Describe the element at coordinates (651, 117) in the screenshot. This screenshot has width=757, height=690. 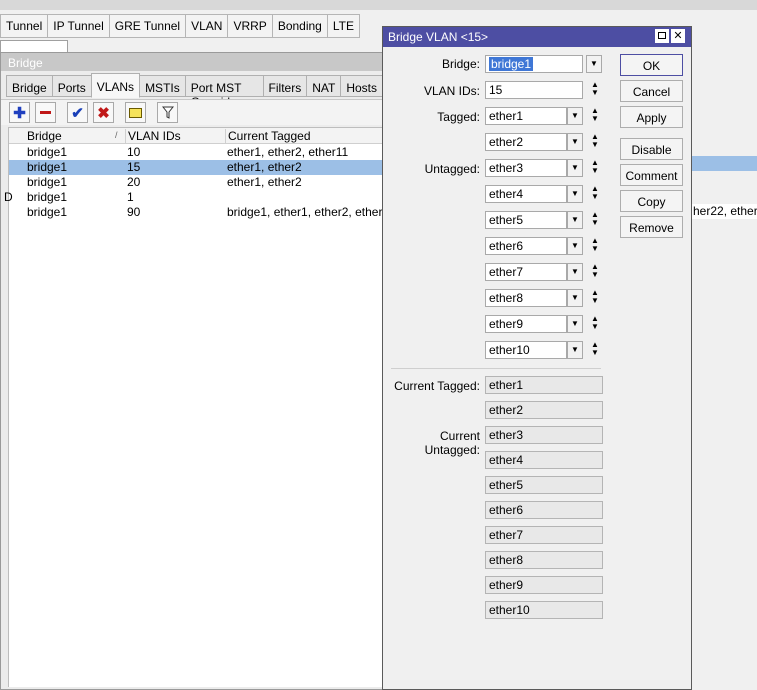
I see `apply-button: Apply` at that location.